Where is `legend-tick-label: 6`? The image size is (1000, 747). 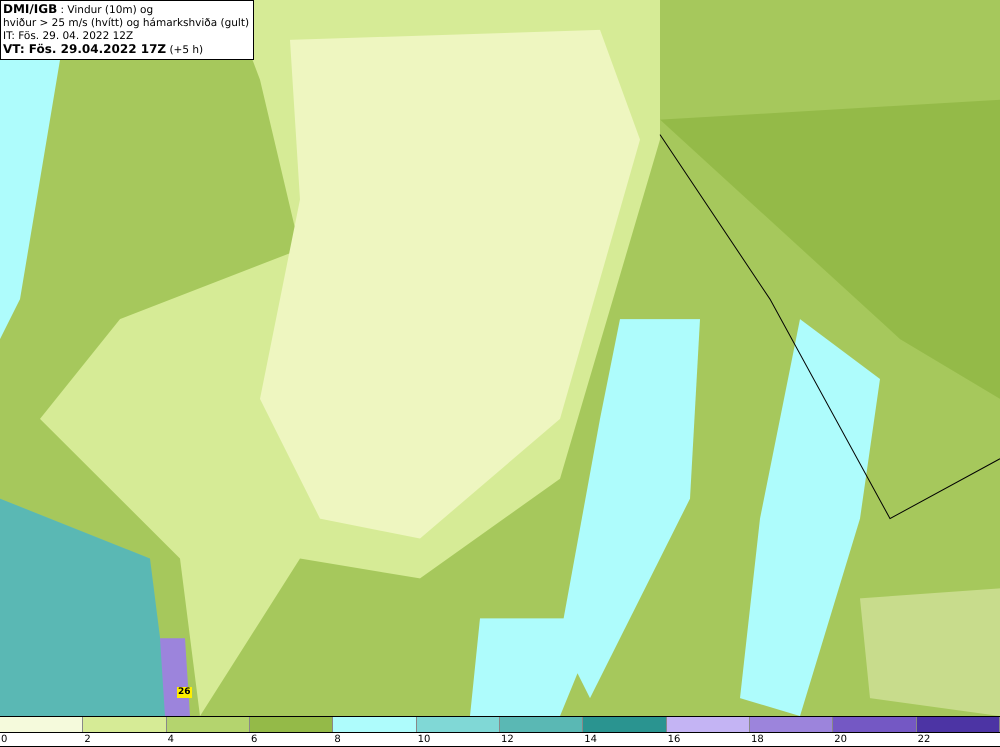
legend-tick-label: 6 is located at coordinates (254, 739).